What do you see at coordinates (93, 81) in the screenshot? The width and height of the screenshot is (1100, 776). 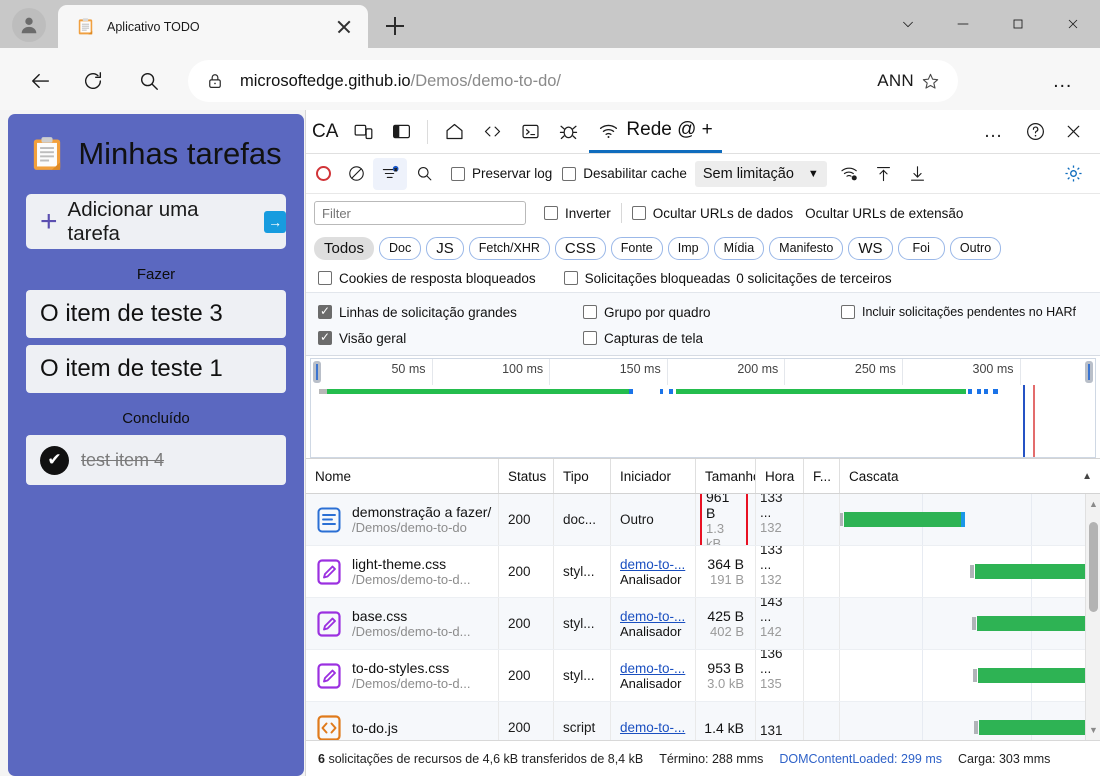 I see `reload-button` at bounding box center [93, 81].